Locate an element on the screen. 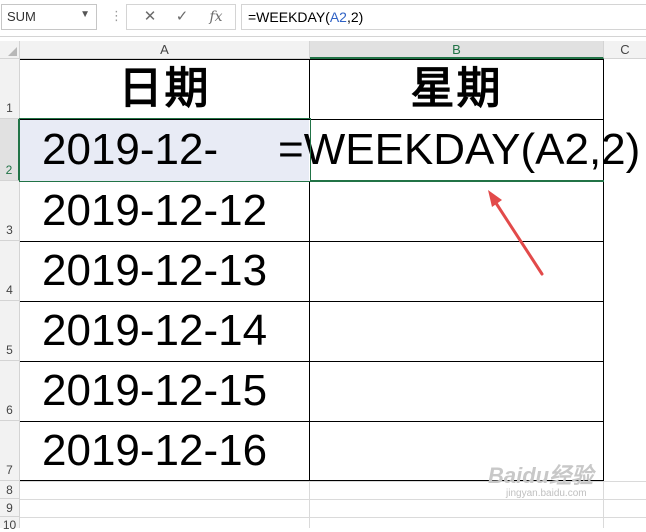 The width and height of the screenshot is (646, 532). baidu-watermark-logo: Baidu经验 jingyan.baidu.com is located at coordinates (540, 478).